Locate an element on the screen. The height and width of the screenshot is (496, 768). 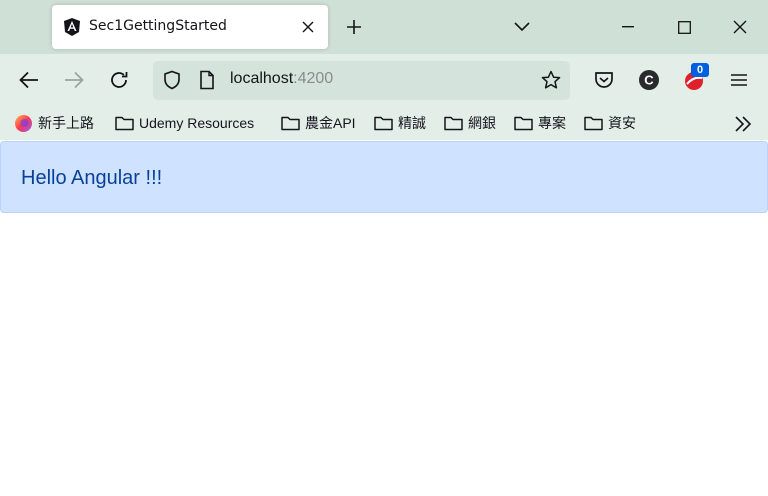
pocket-icon is located at coordinates (604, 80).